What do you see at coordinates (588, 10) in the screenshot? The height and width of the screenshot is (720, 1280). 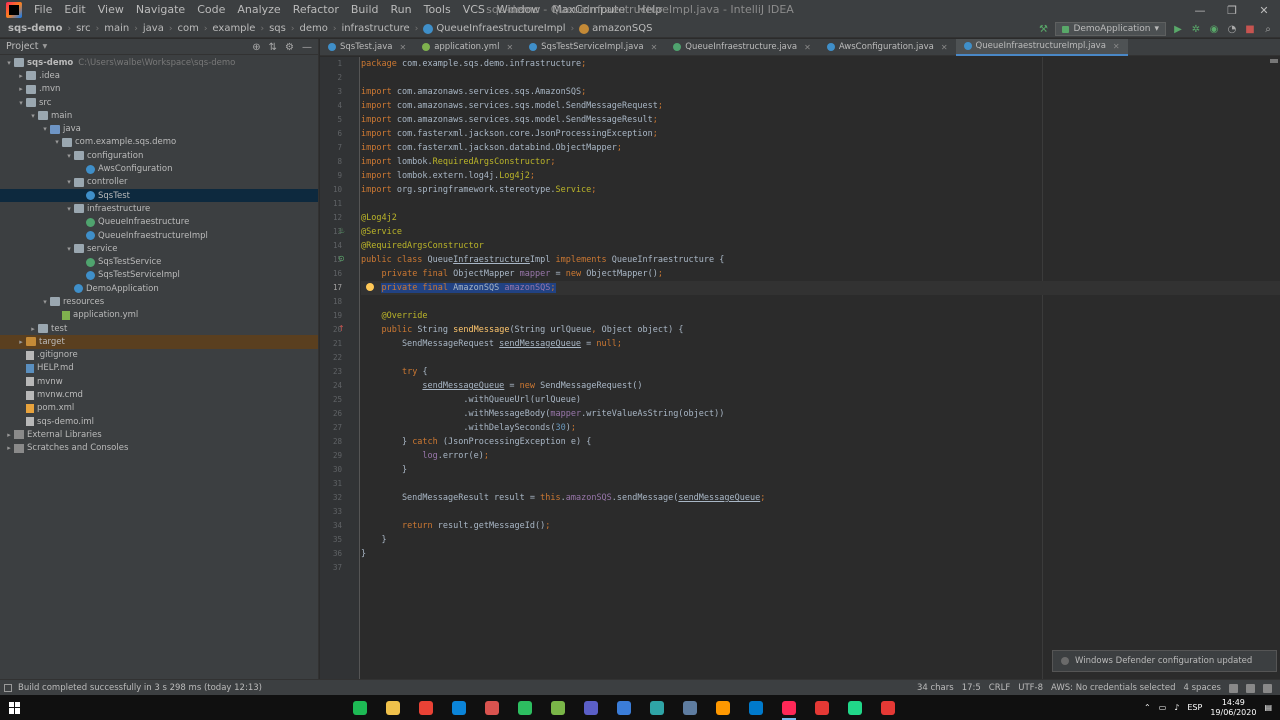 I see `menu-item-maxcompute: MaxCompute` at bounding box center [588, 10].